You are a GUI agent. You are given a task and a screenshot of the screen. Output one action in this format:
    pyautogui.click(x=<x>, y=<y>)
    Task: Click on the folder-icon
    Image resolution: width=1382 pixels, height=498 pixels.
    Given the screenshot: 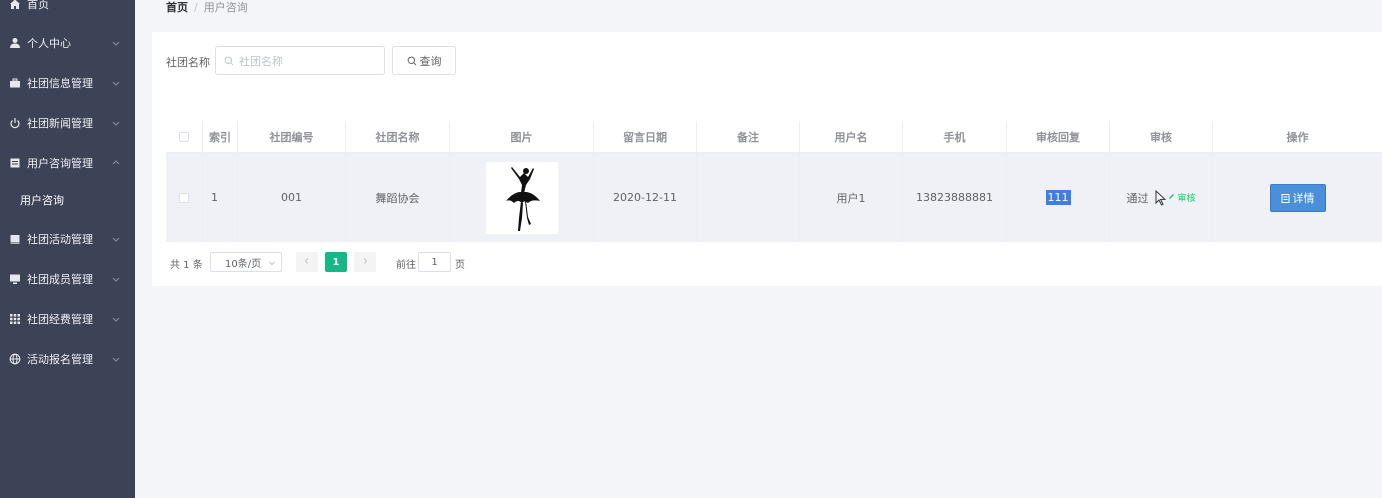 What is the action you would take?
    pyautogui.click(x=15, y=239)
    